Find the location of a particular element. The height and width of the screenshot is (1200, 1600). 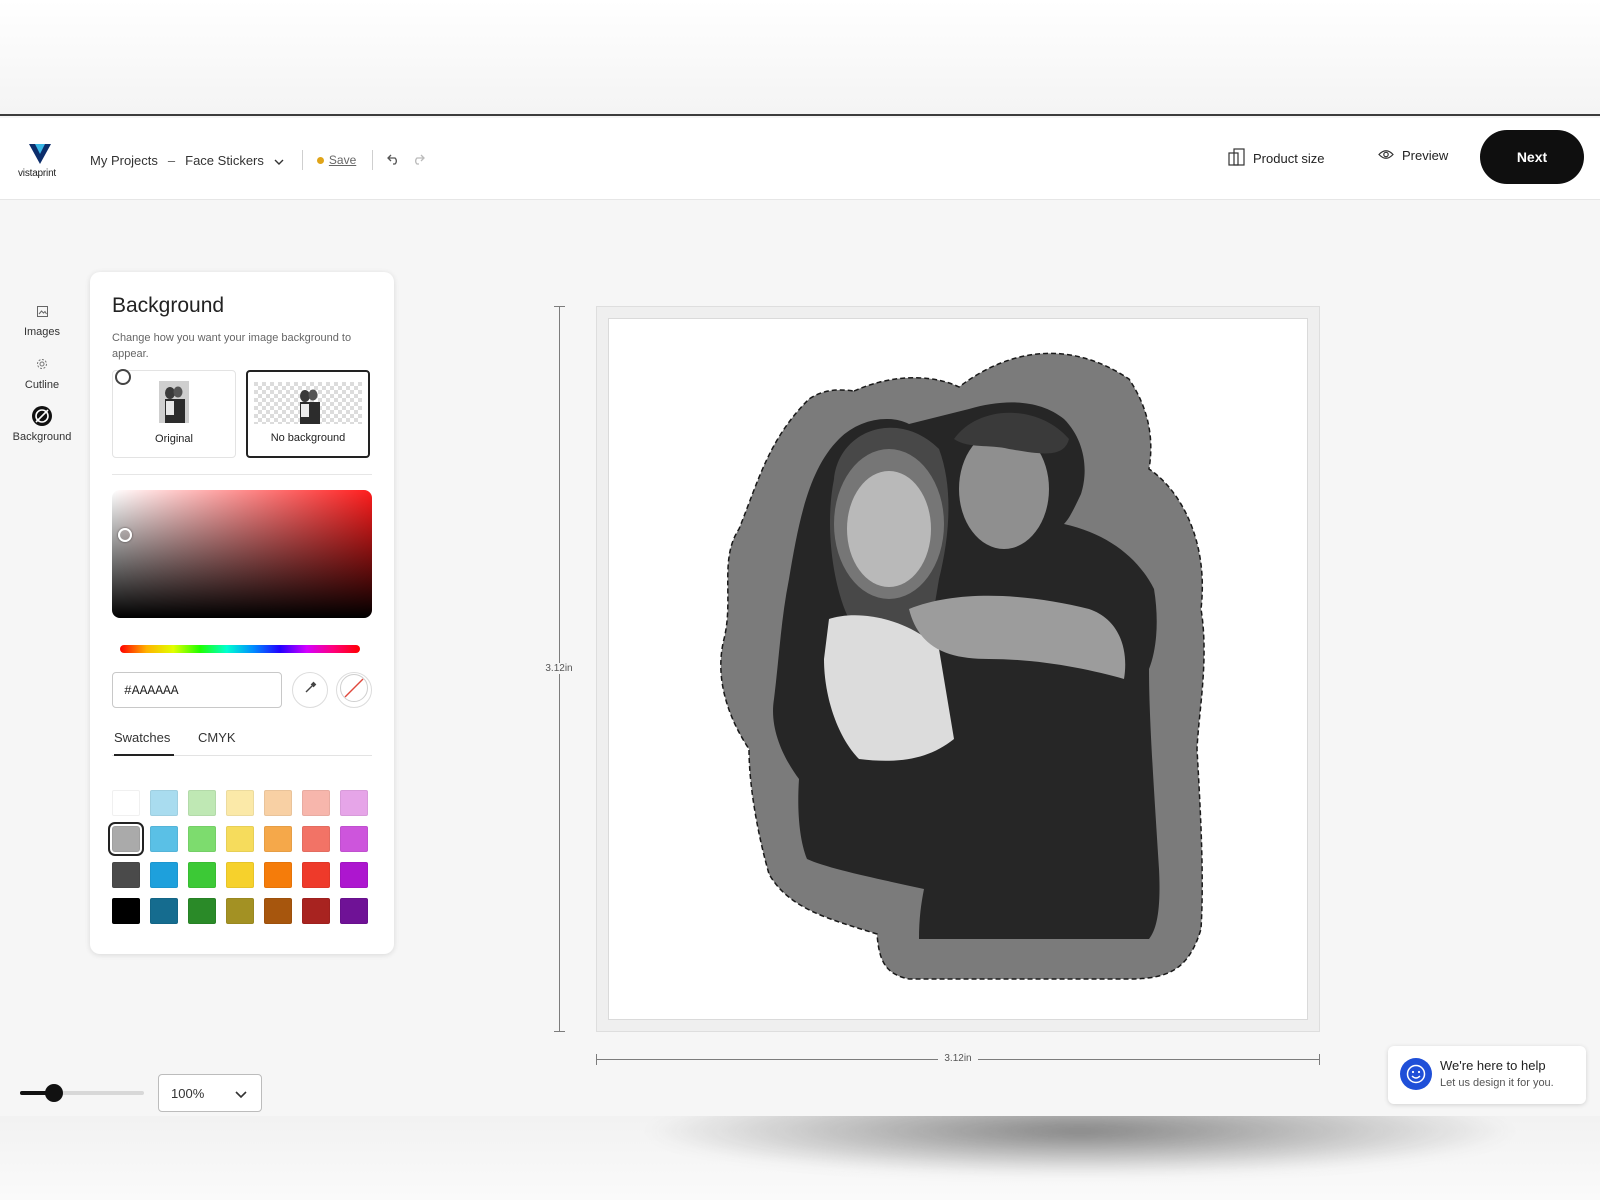

color-mode-tabs: Swatches CMYK is located at coordinates (242, 743).